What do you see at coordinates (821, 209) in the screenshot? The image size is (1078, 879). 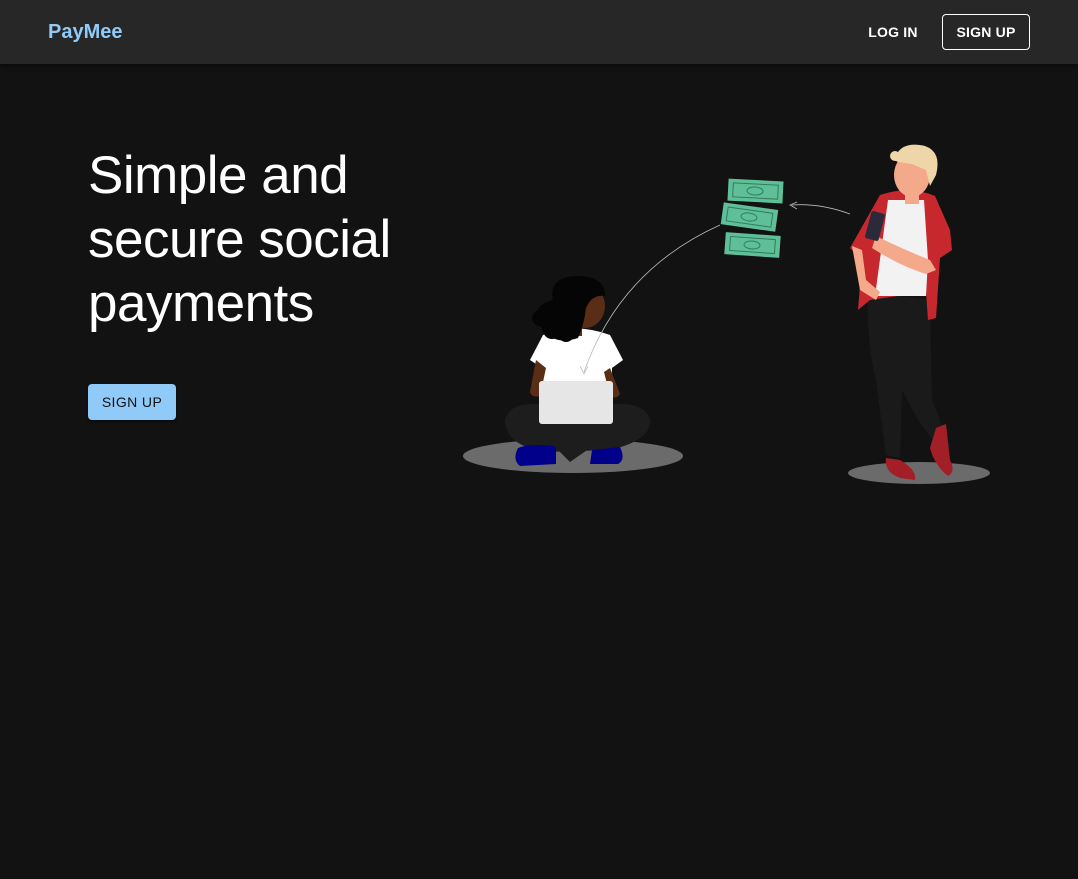 I see `arrow-to-money` at bounding box center [821, 209].